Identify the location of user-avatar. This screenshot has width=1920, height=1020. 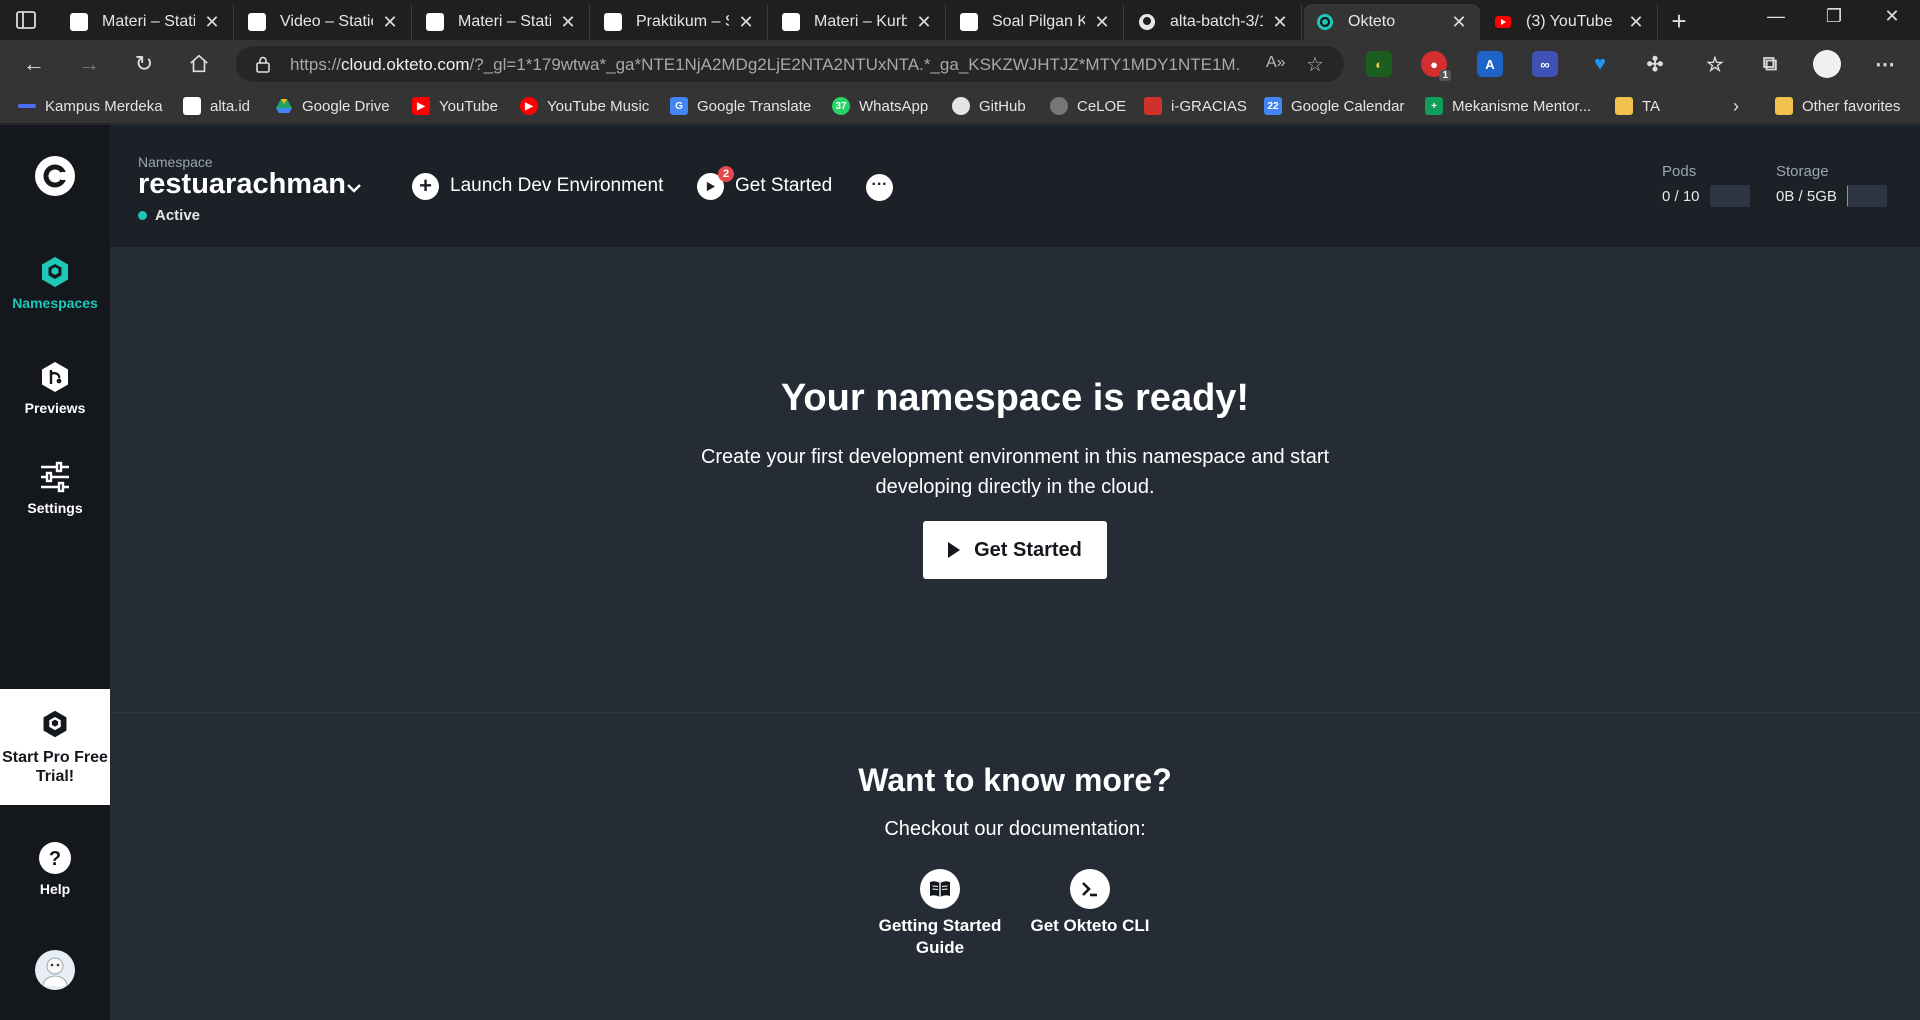
(55, 970).